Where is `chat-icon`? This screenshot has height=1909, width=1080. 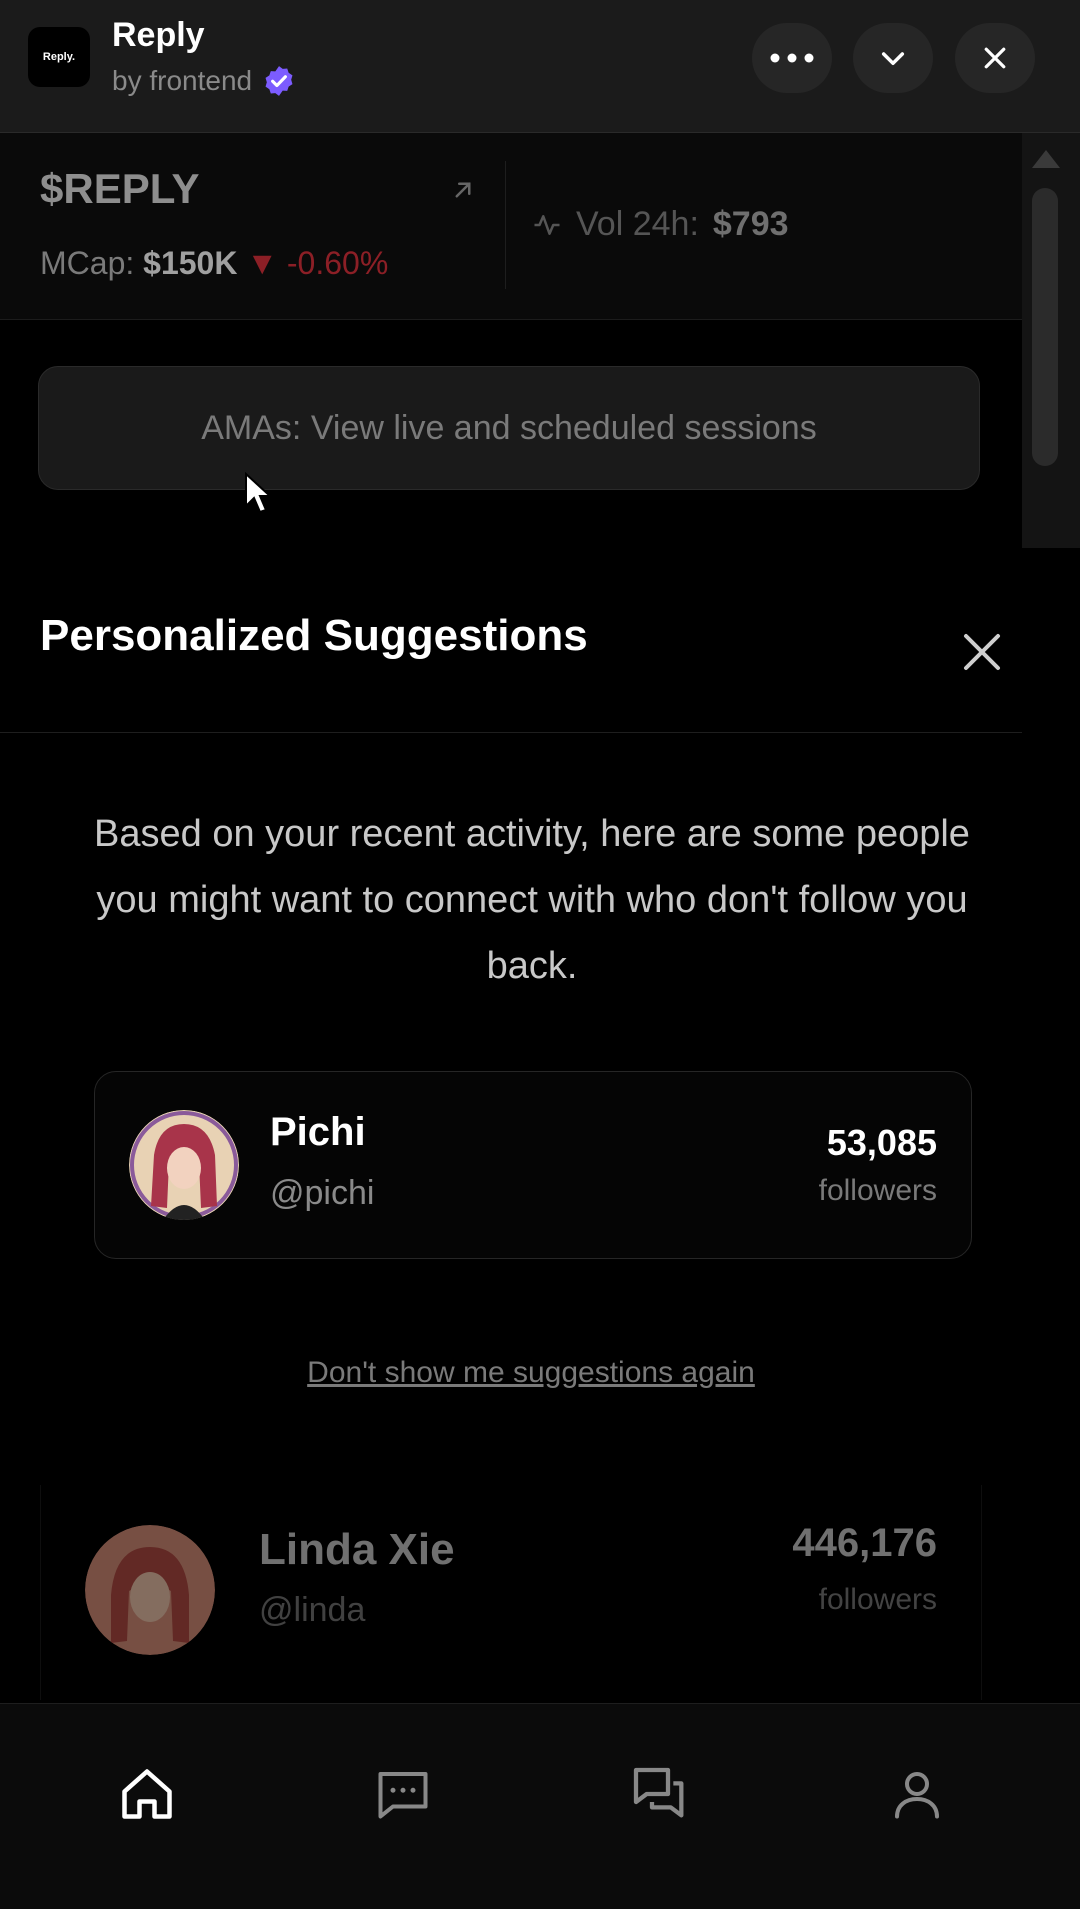 chat-icon is located at coordinates (403, 1795).